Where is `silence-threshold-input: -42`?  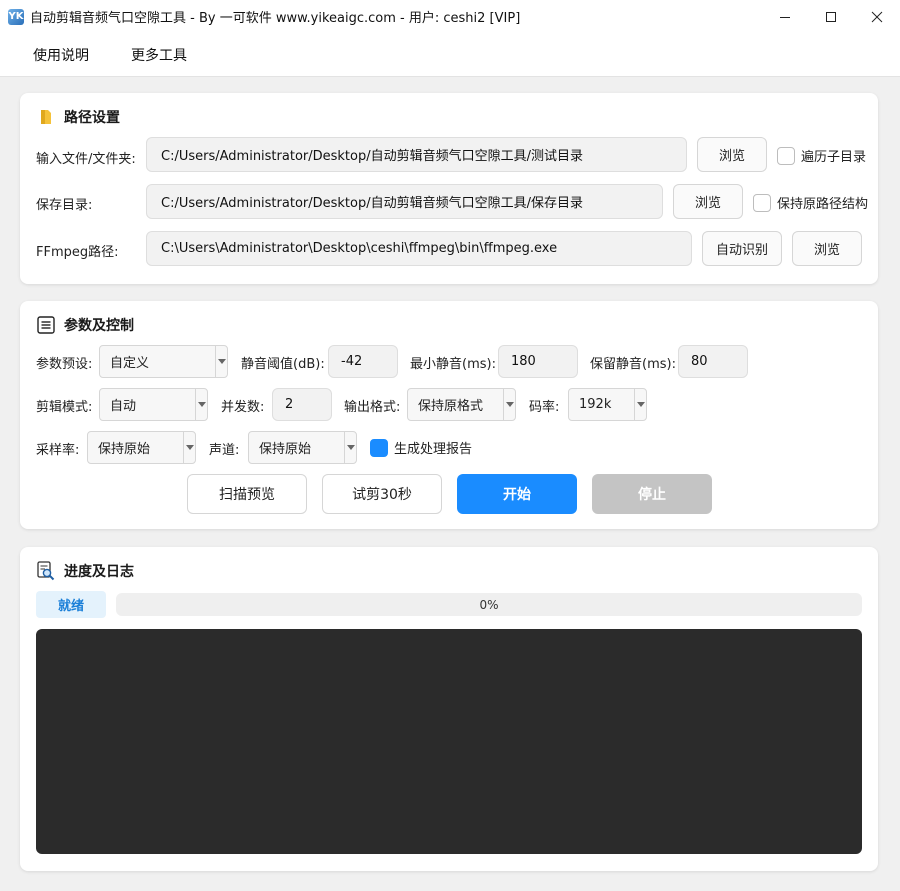 silence-threshold-input: -42 is located at coordinates (363, 361).